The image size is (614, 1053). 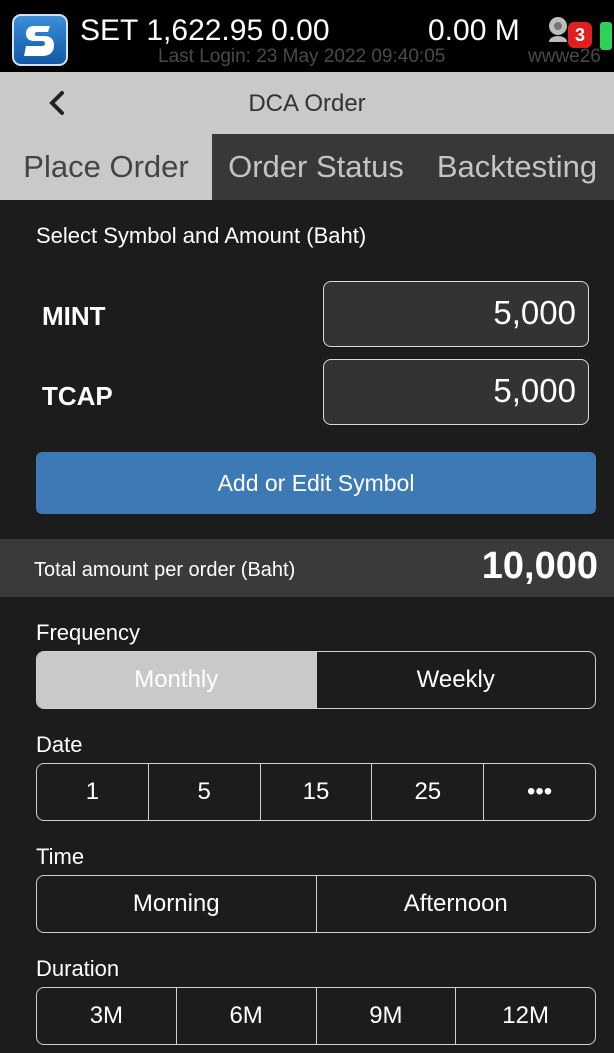 I want to click on app-logo-icon, so click(x=40, y=40).